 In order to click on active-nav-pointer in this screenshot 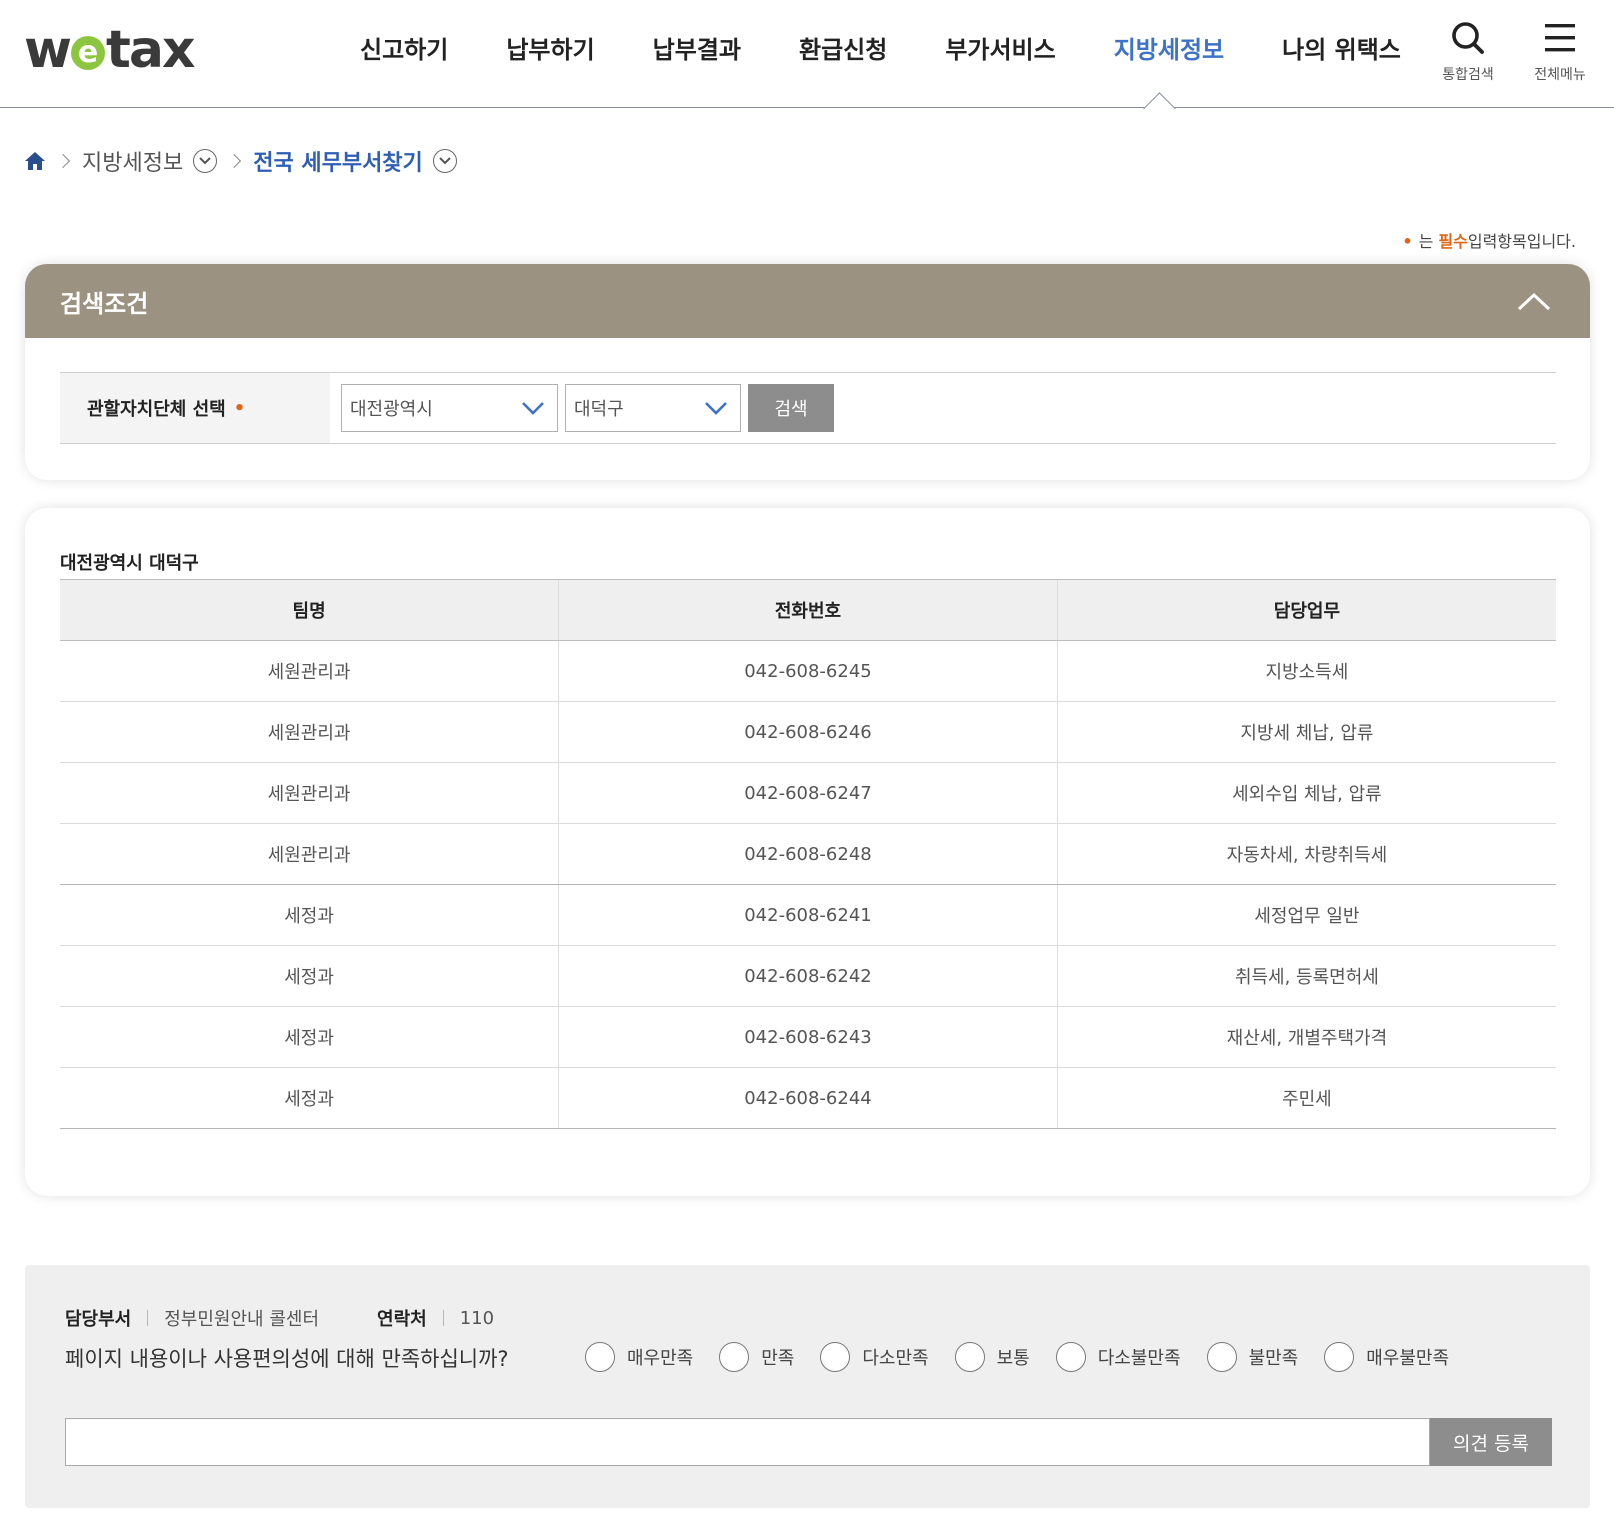, I will do `click(1160, 100)`.